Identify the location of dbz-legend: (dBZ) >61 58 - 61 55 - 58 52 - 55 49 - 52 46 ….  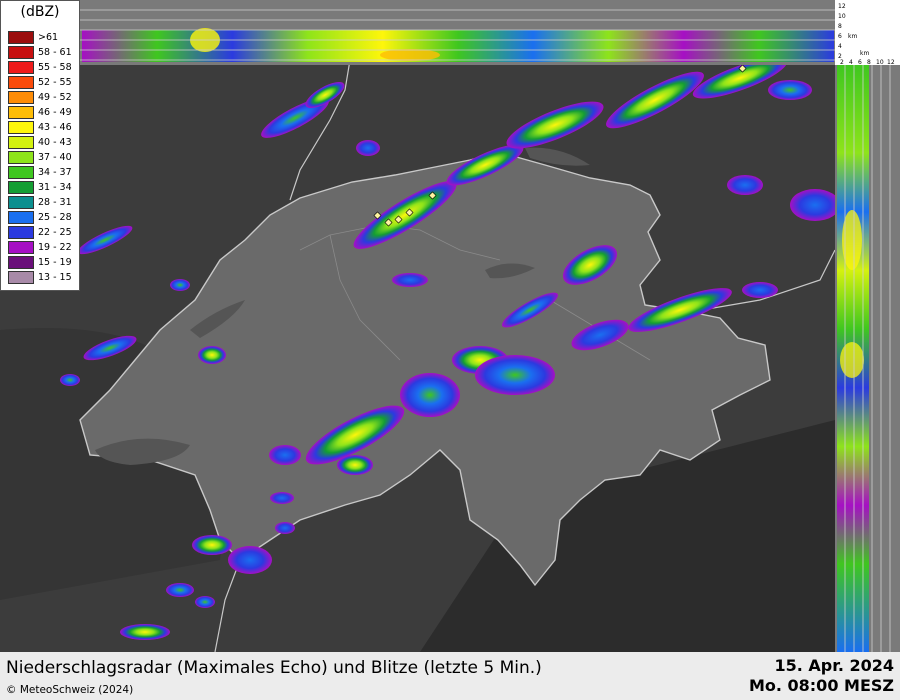
(40, 145).